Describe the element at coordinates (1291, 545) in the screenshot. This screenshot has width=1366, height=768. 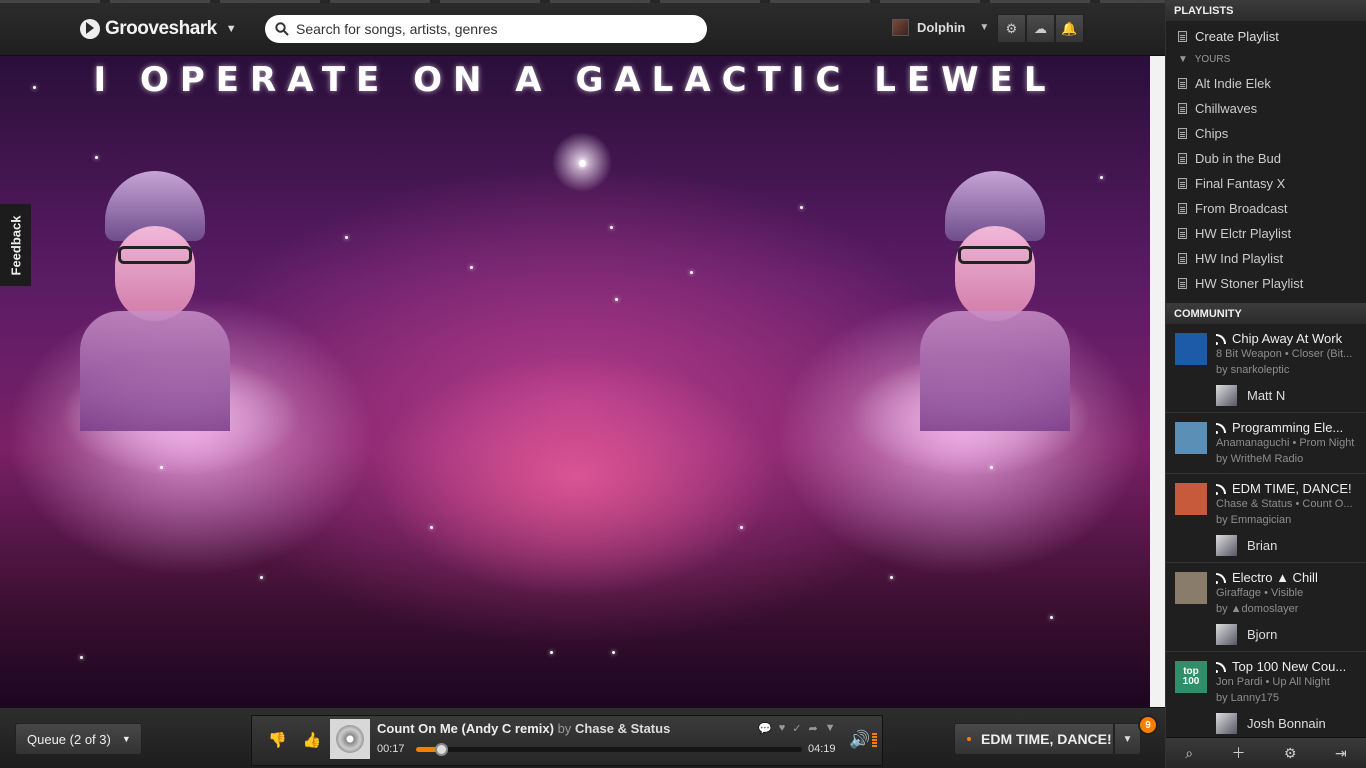
I see `community-listener: Brian` at that location.